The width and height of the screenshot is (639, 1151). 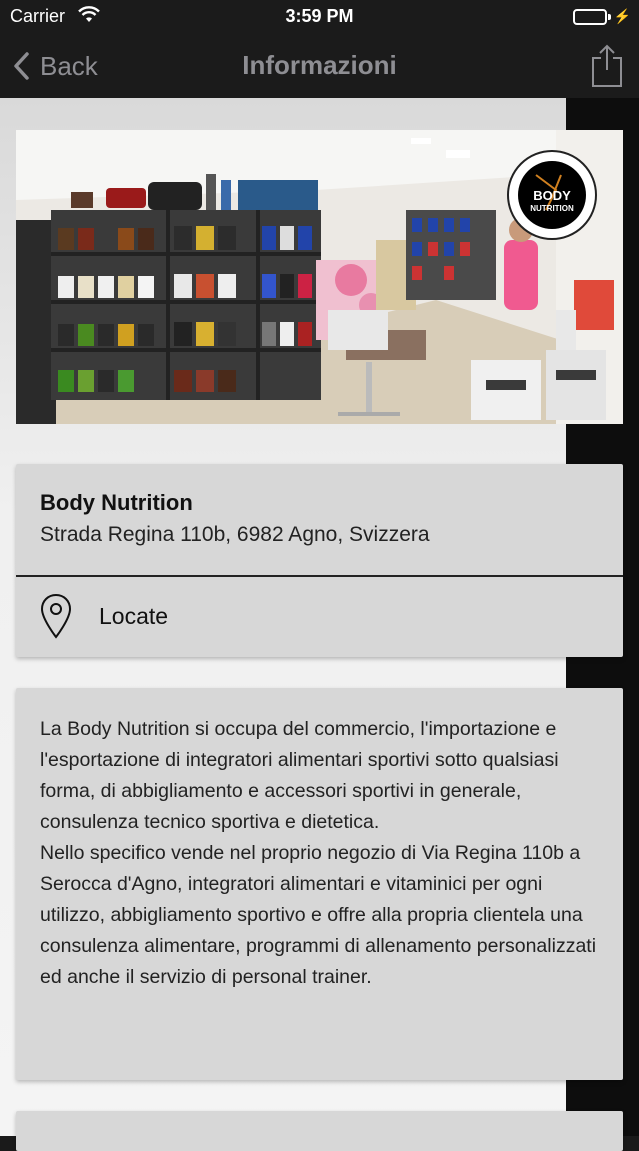 I want to click on clock: 3:59 PM, so click(x=319, y=16).